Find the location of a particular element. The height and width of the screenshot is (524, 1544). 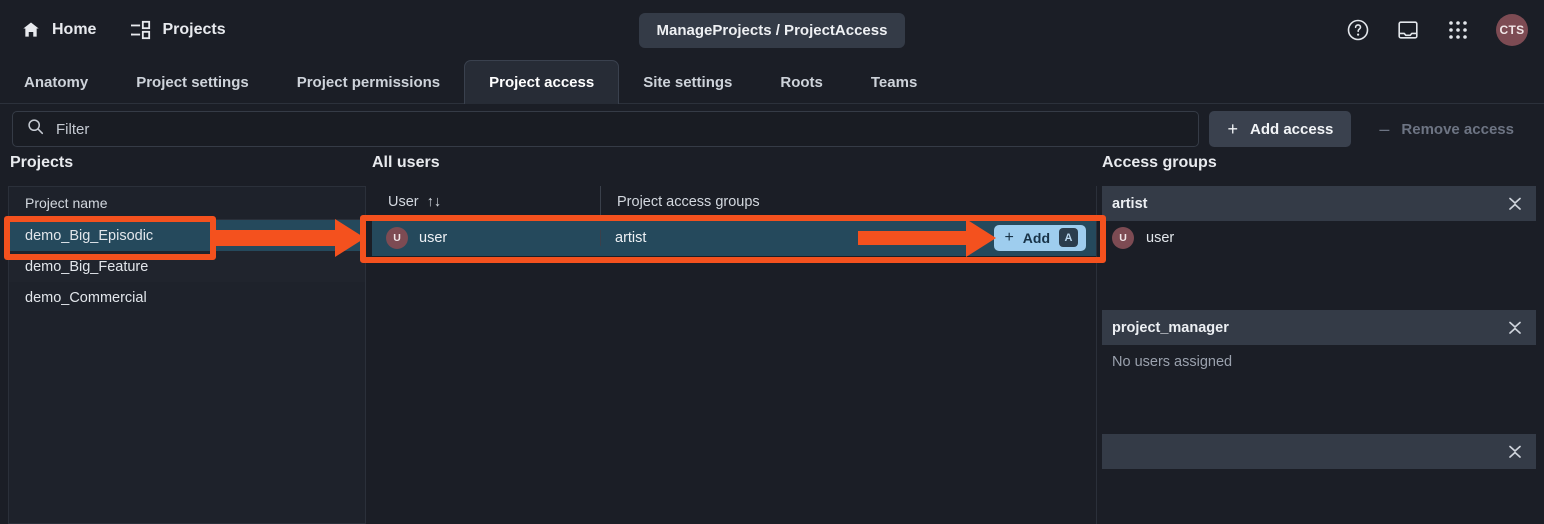

apps-grid-icon is located at coordinates (1458, 30).